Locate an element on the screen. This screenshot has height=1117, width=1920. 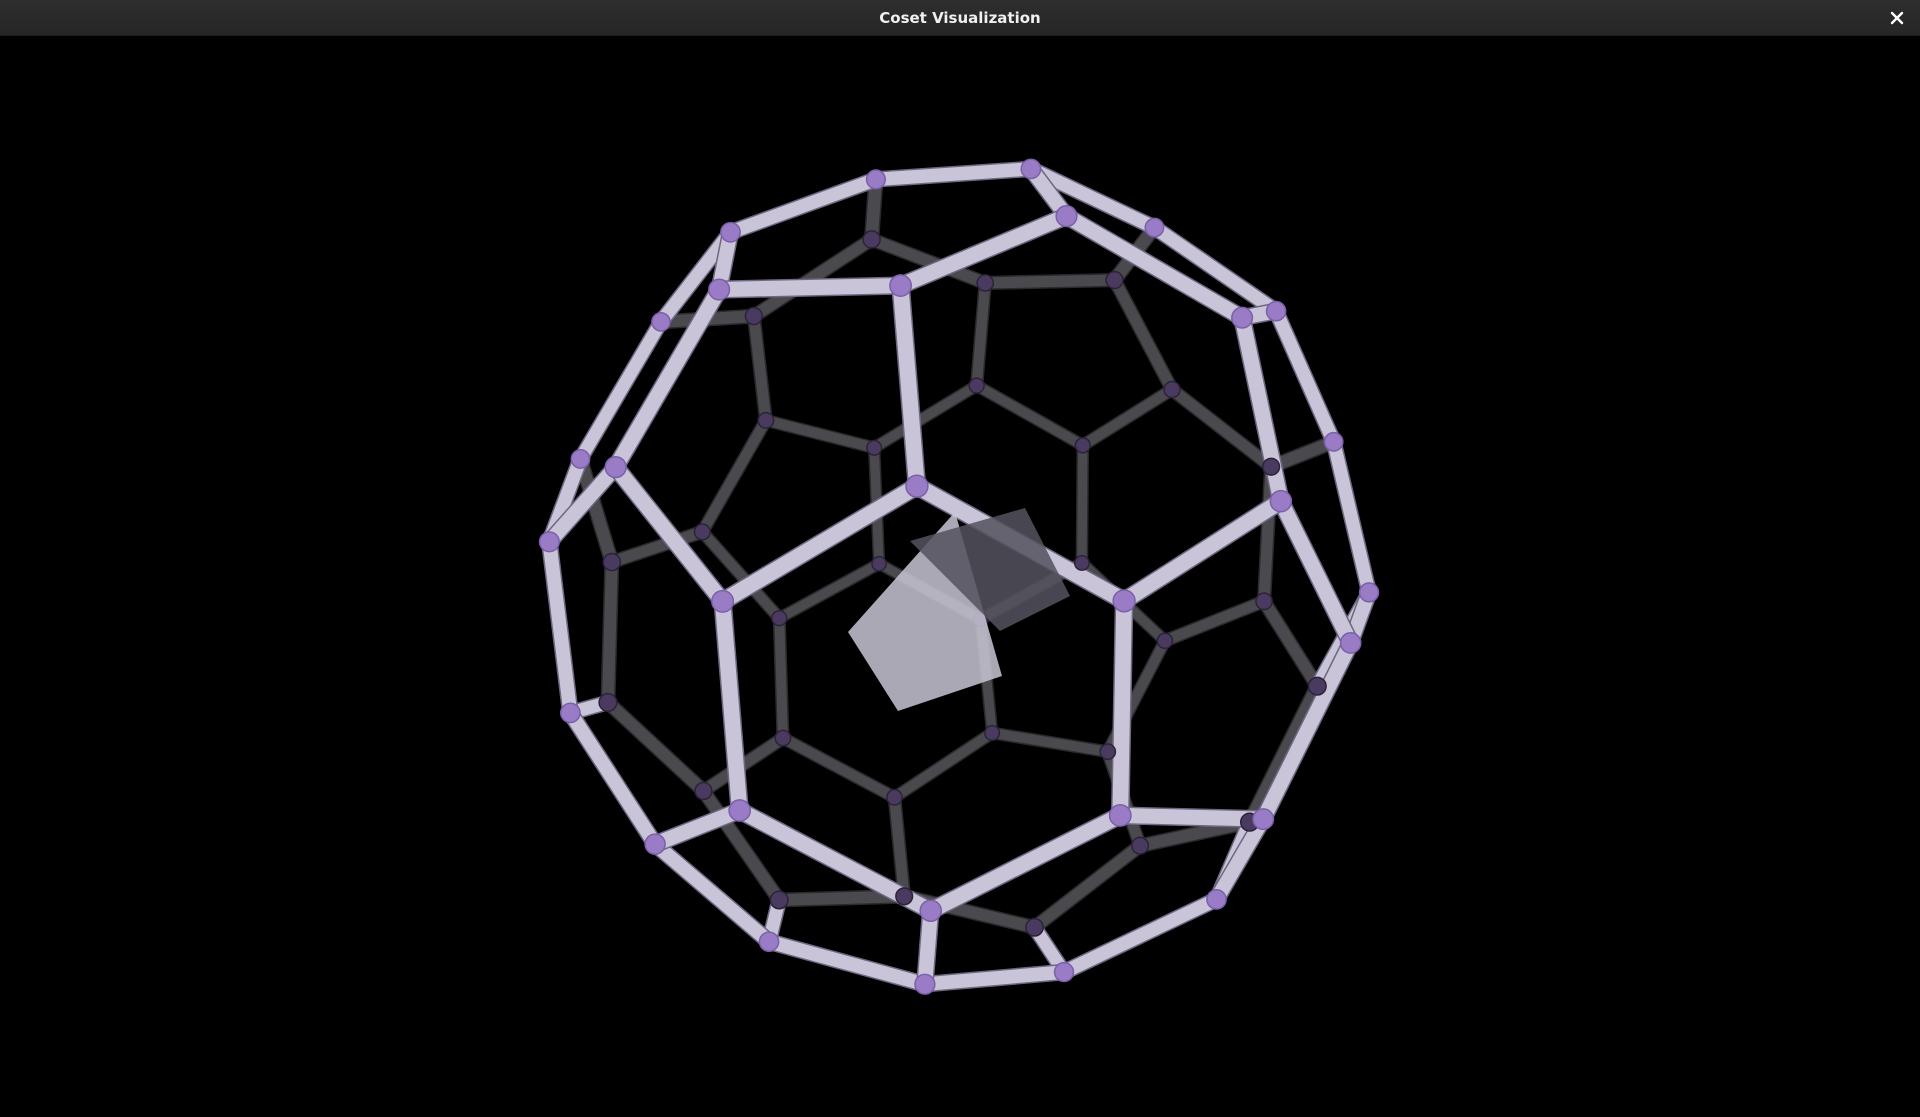
title-bar: Coset Visualization is located at coordinates (960, 18).